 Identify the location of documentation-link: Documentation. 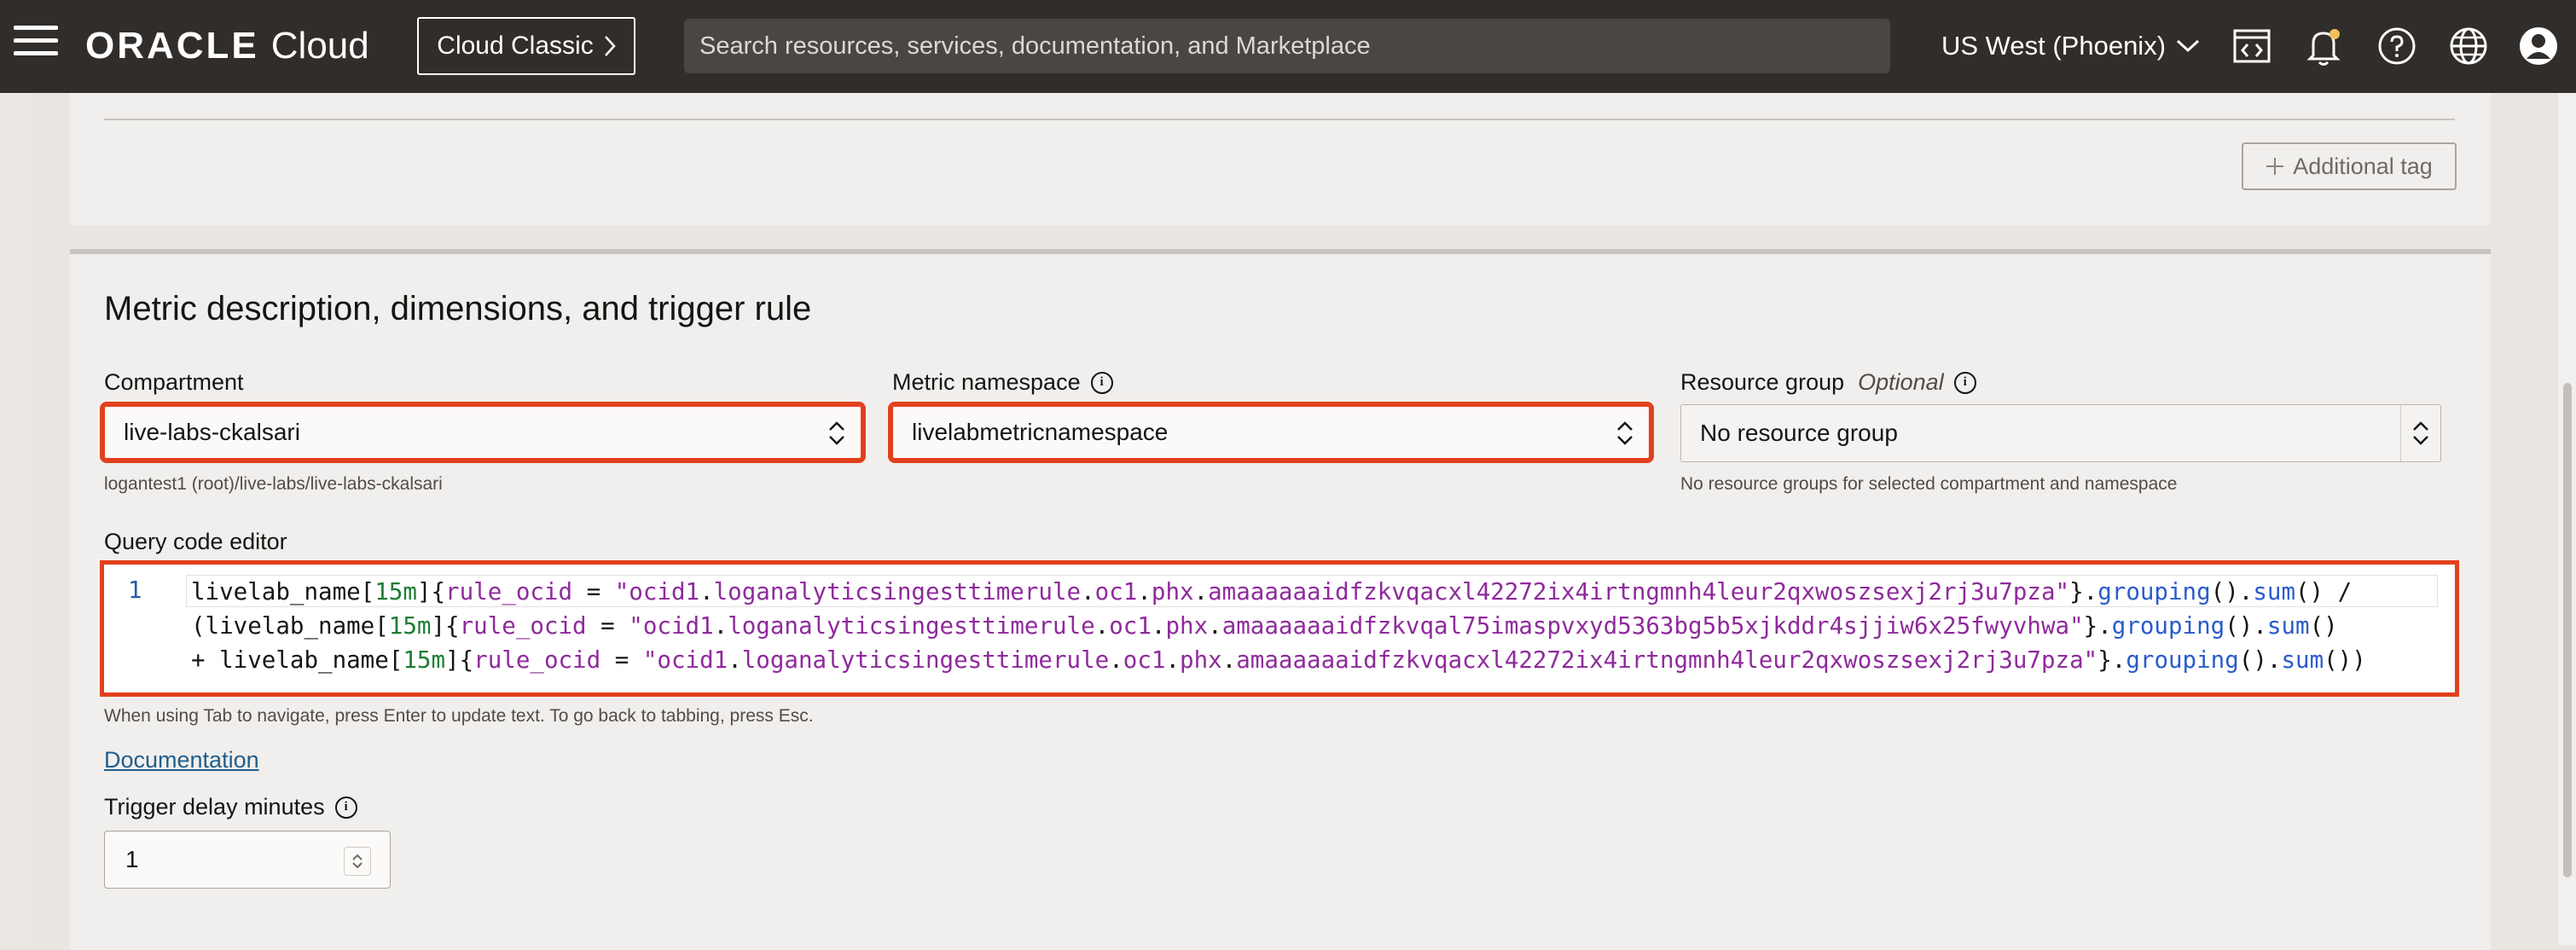
(181, 760).